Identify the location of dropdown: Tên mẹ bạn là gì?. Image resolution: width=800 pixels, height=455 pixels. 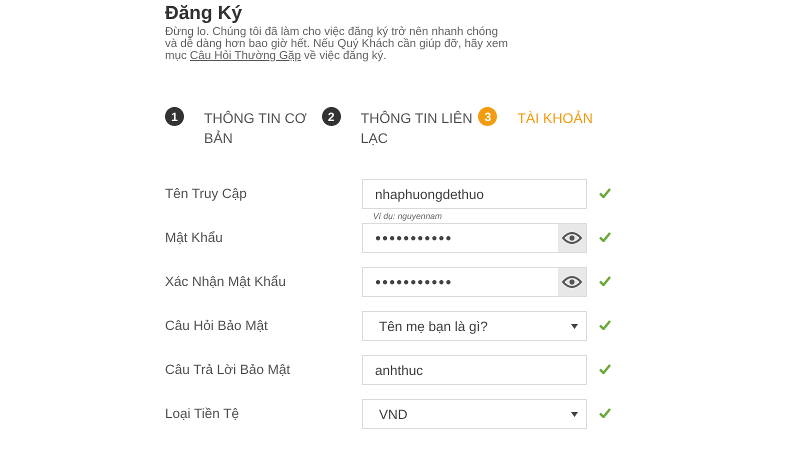
(474, 326).